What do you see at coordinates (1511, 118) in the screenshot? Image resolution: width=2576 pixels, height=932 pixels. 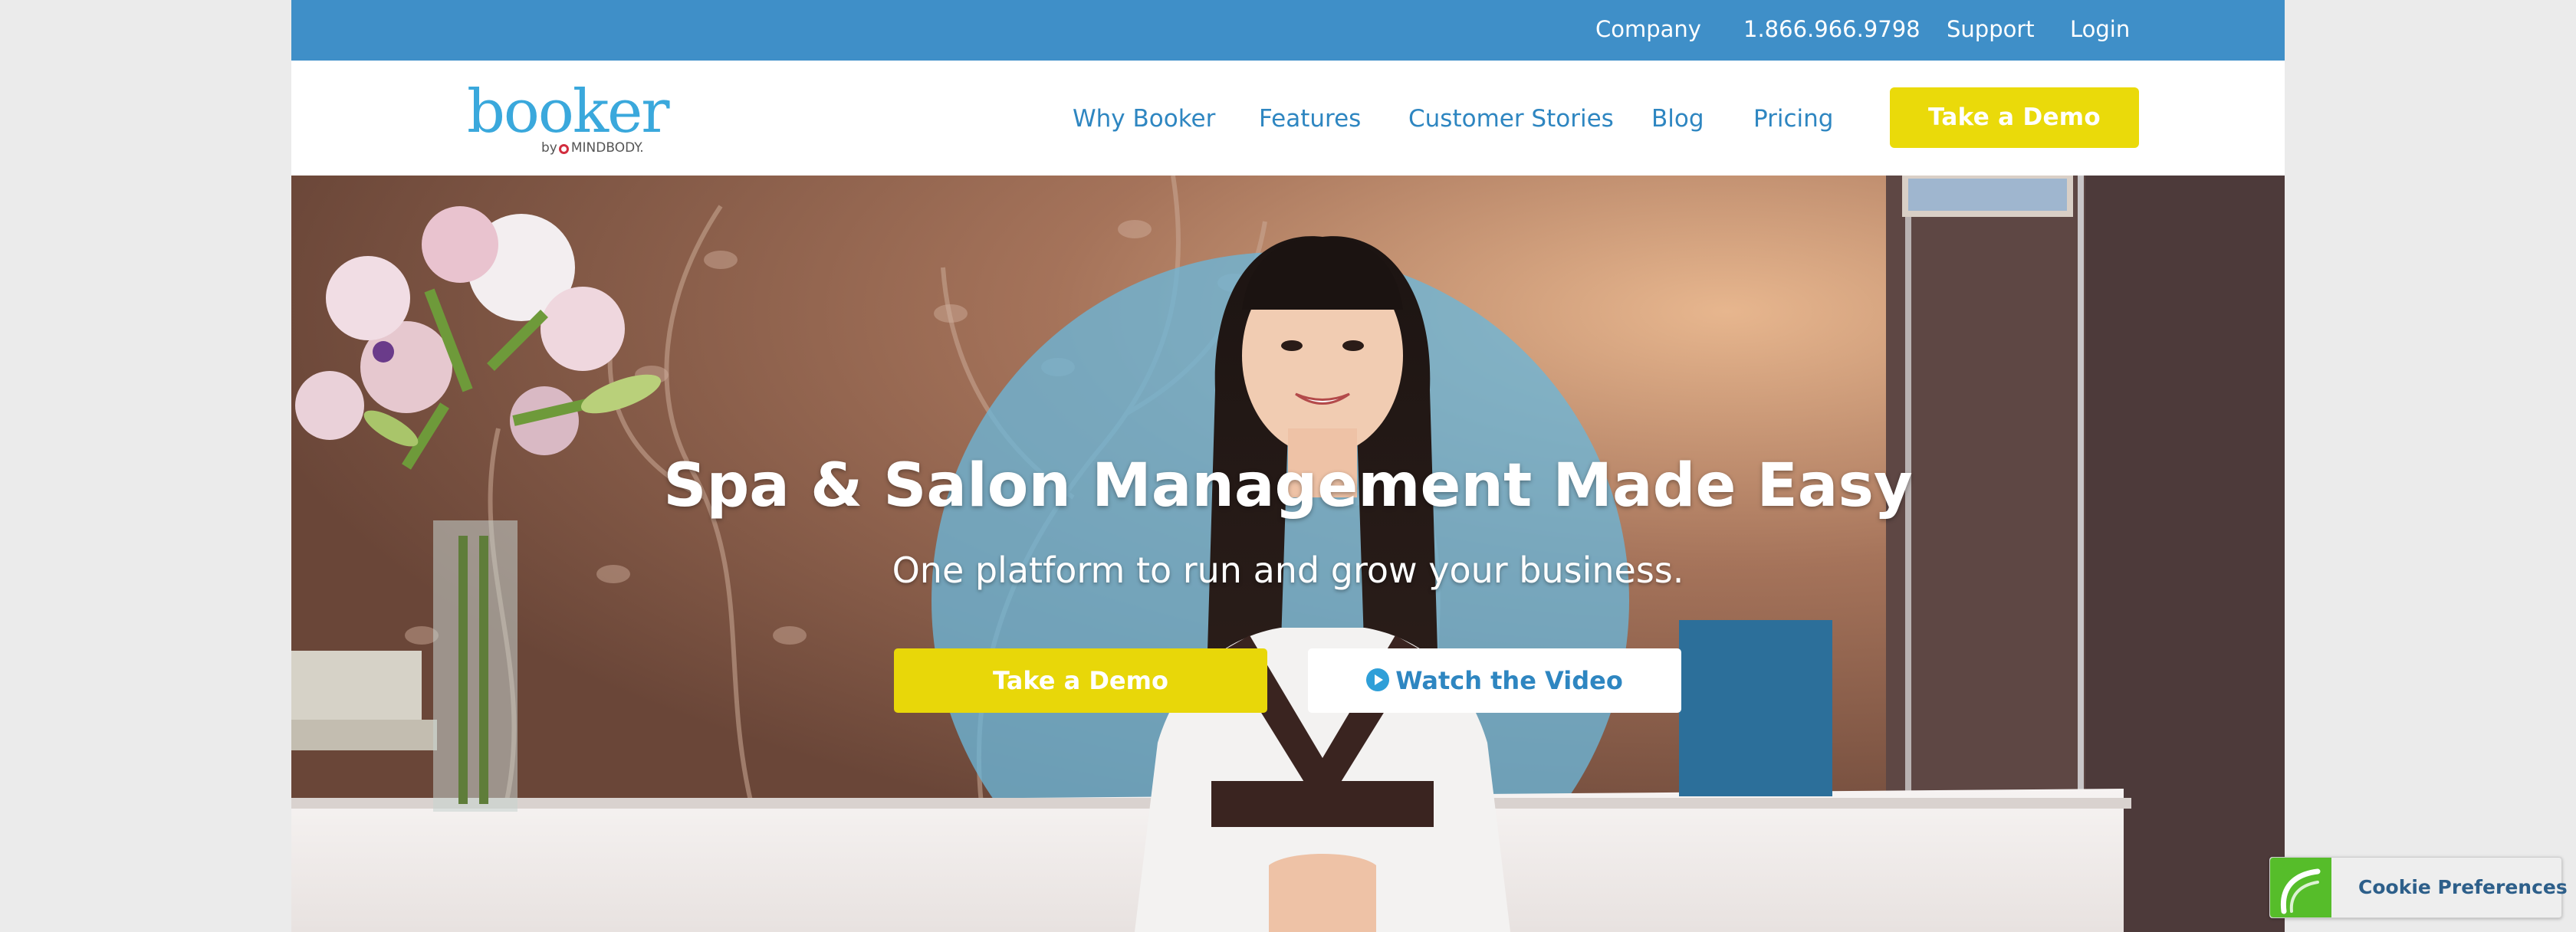 I see `nav-customer-stories: Customer Stories` at bounding box center [1511, 118].